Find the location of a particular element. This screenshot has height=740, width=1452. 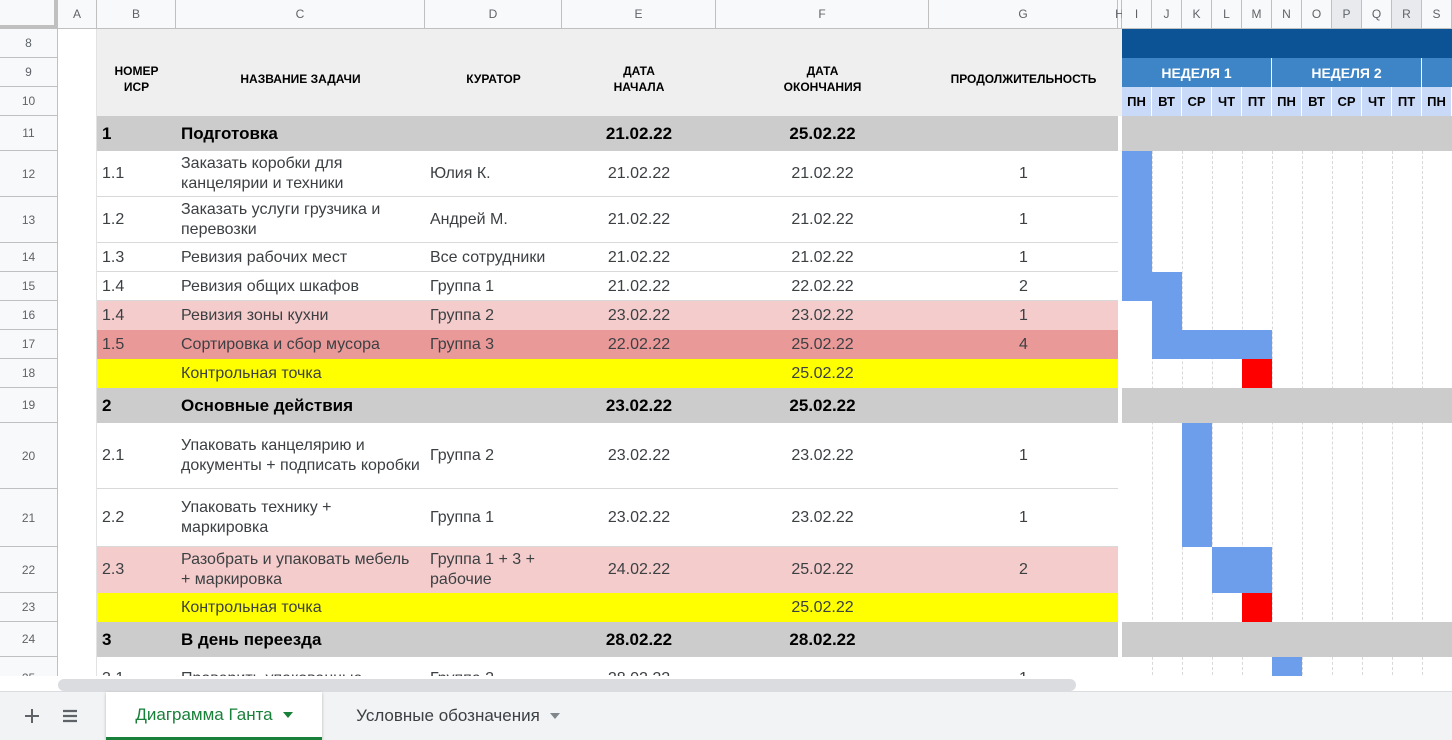

end-date is located at coordinates (822, 666).